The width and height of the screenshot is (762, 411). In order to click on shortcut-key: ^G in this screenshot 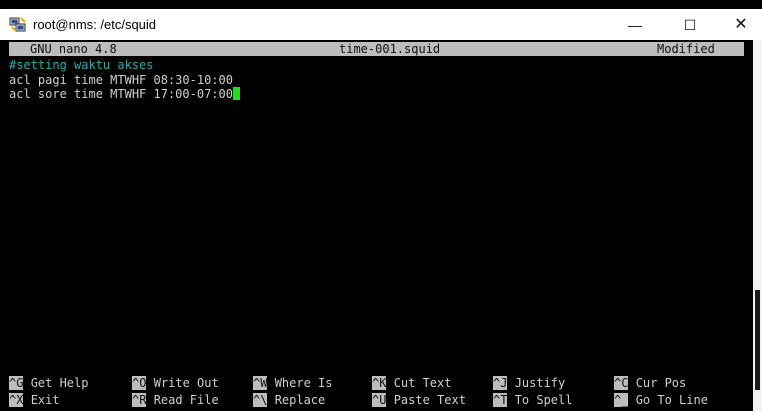, I will do `click(16, 383)`.